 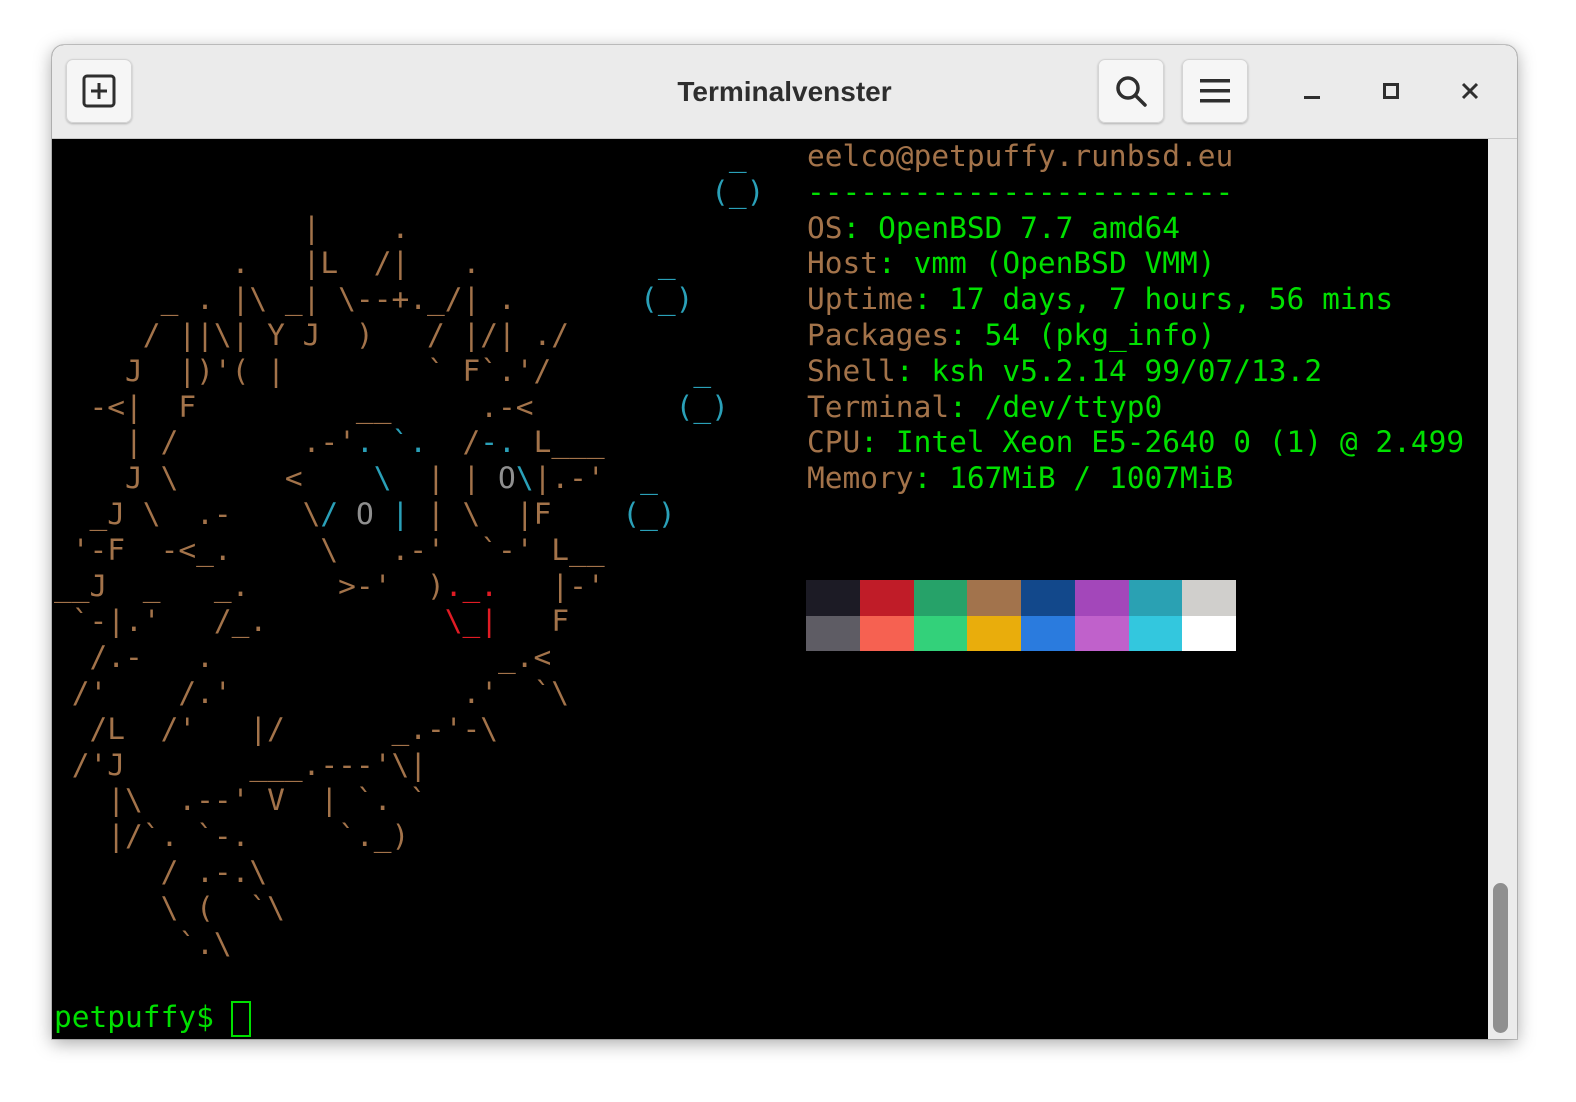 I want to click on menu-button, so click(x=1215, y=91).